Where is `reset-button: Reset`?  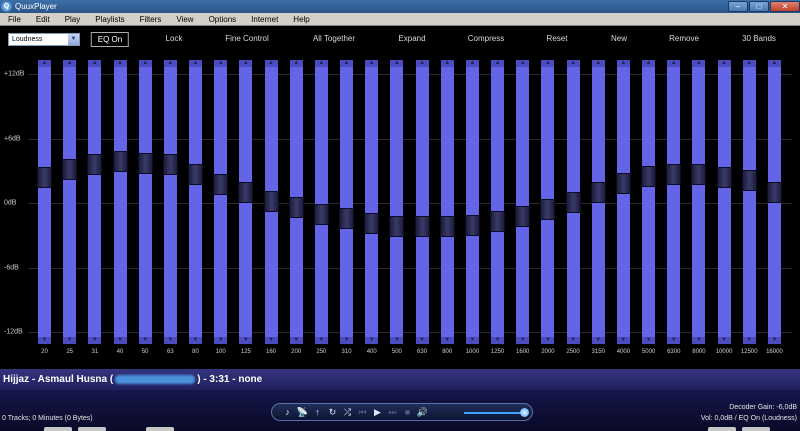
reset-button: Reset is located at coordinates (557, 39).